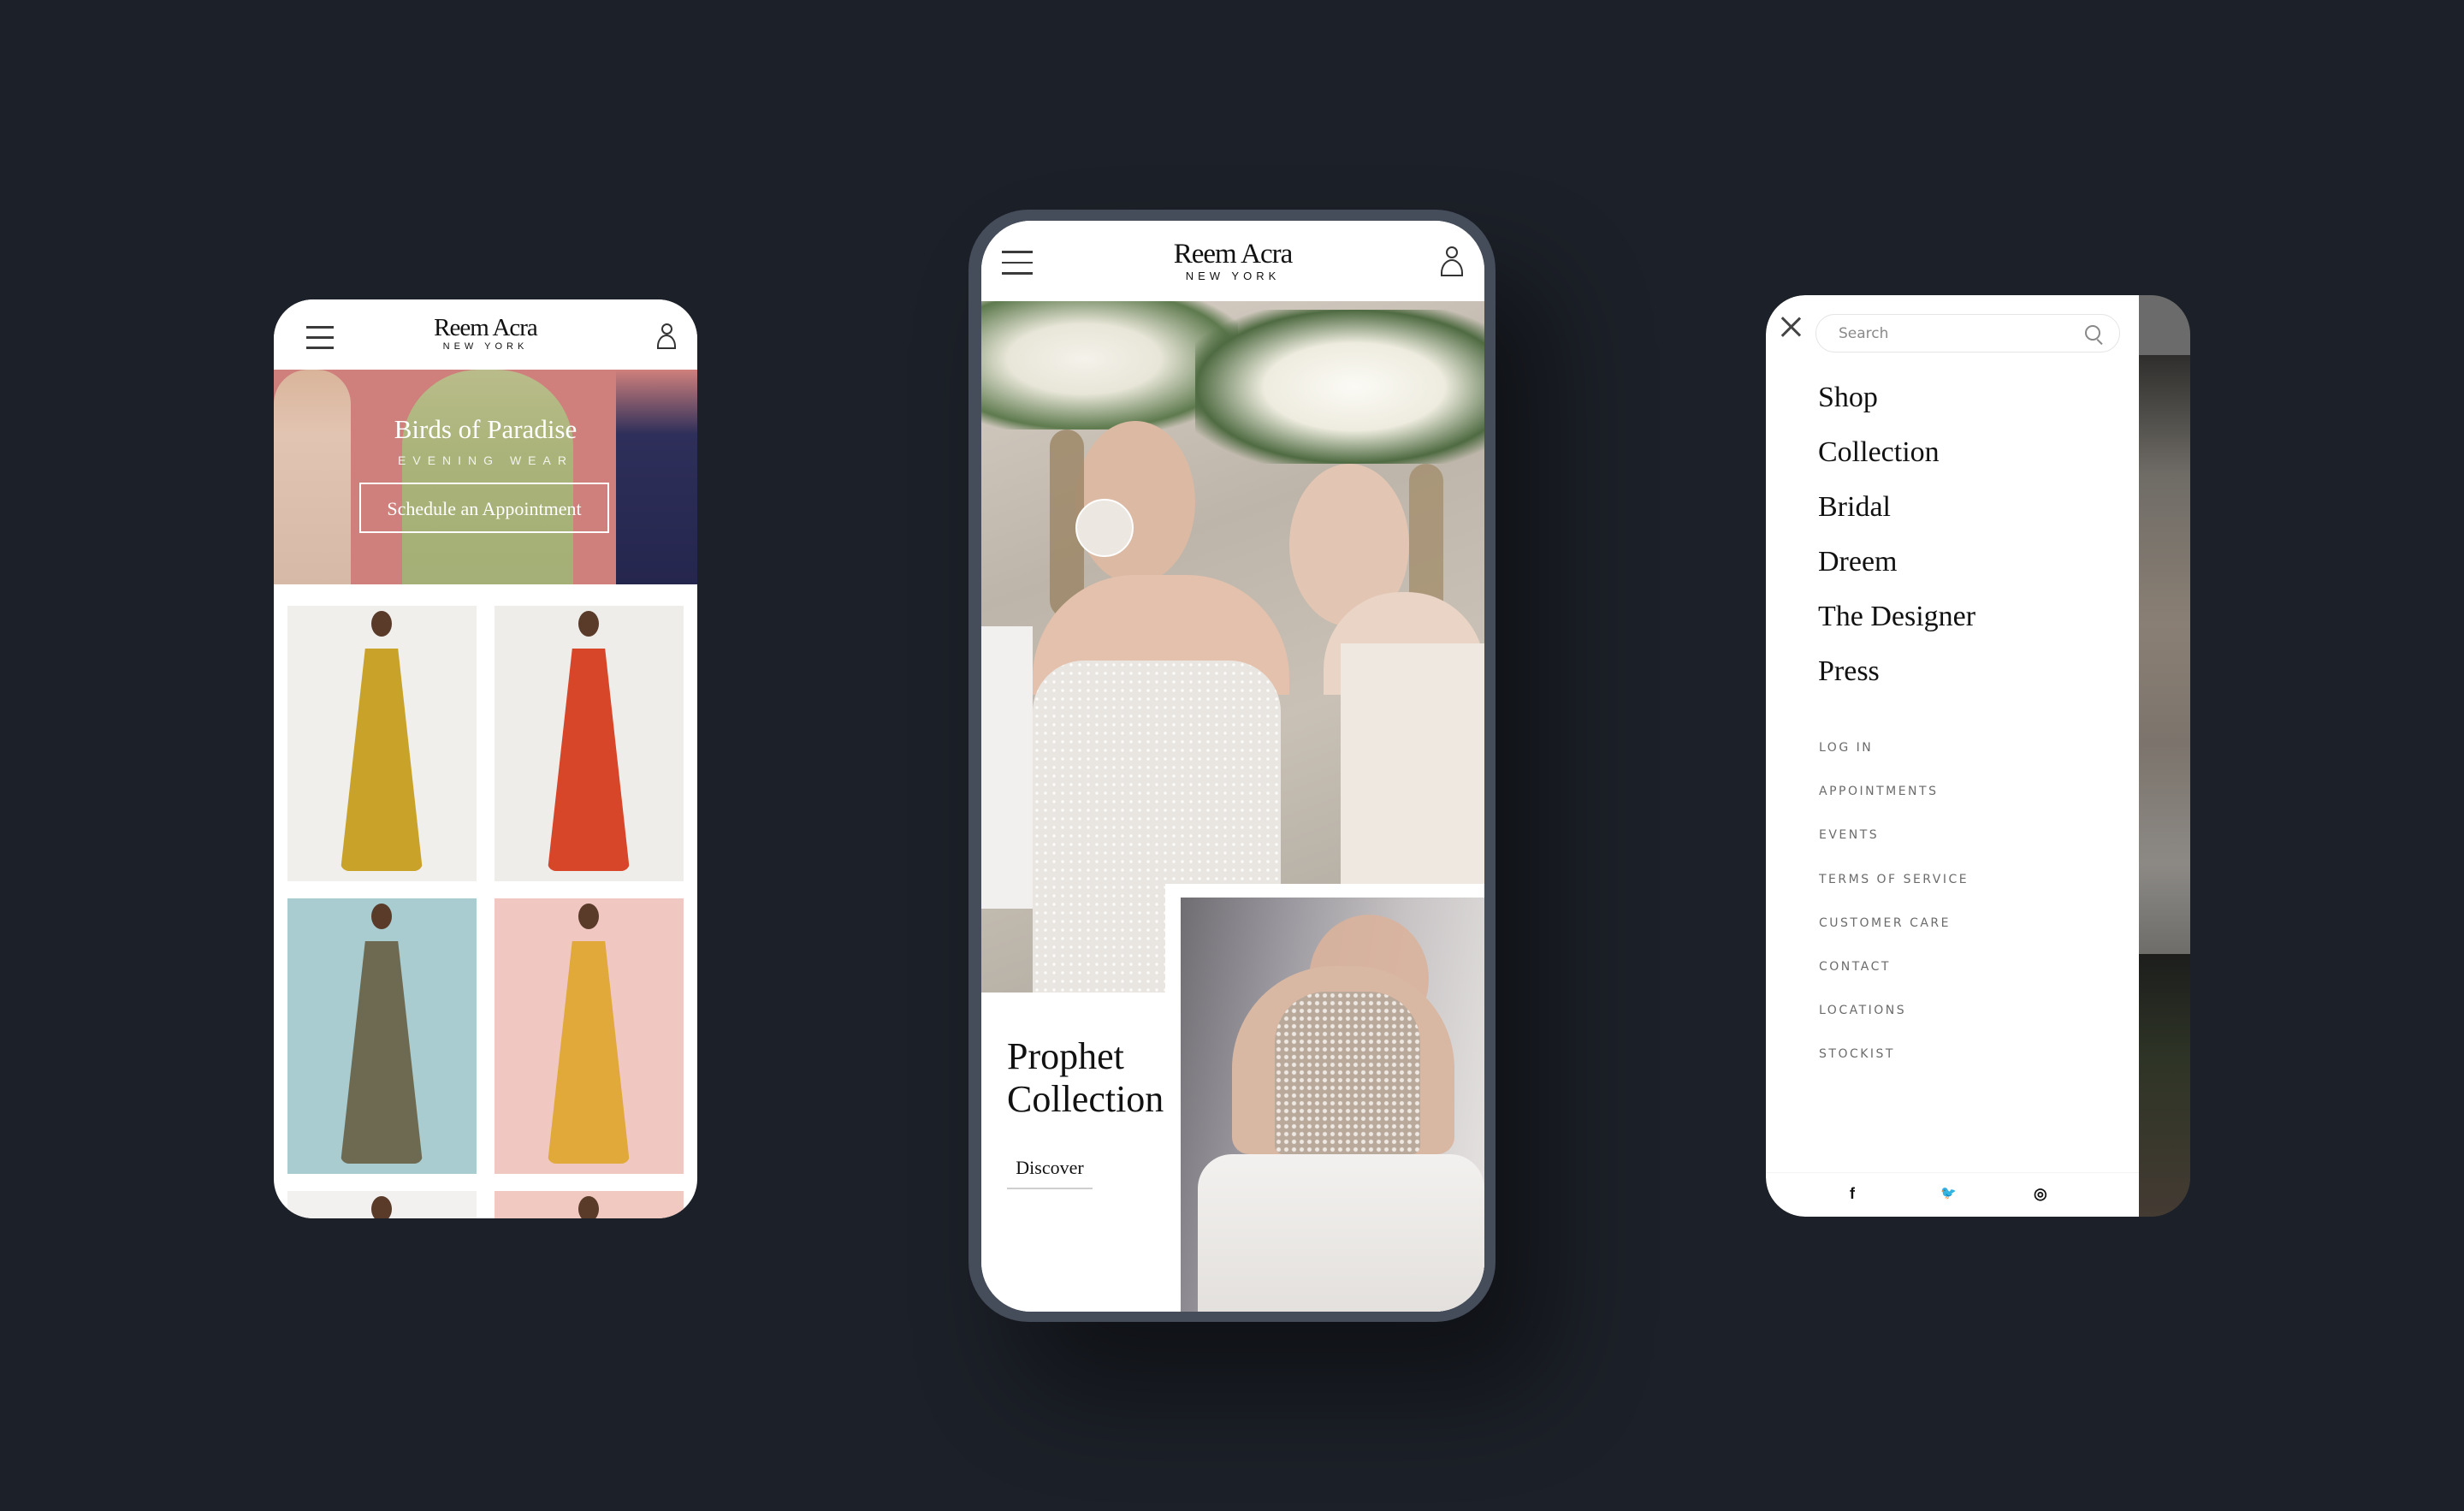 The image size is (2464, 1511). I want to click on collection-title-line: Prophet, so click(1065, 1056).